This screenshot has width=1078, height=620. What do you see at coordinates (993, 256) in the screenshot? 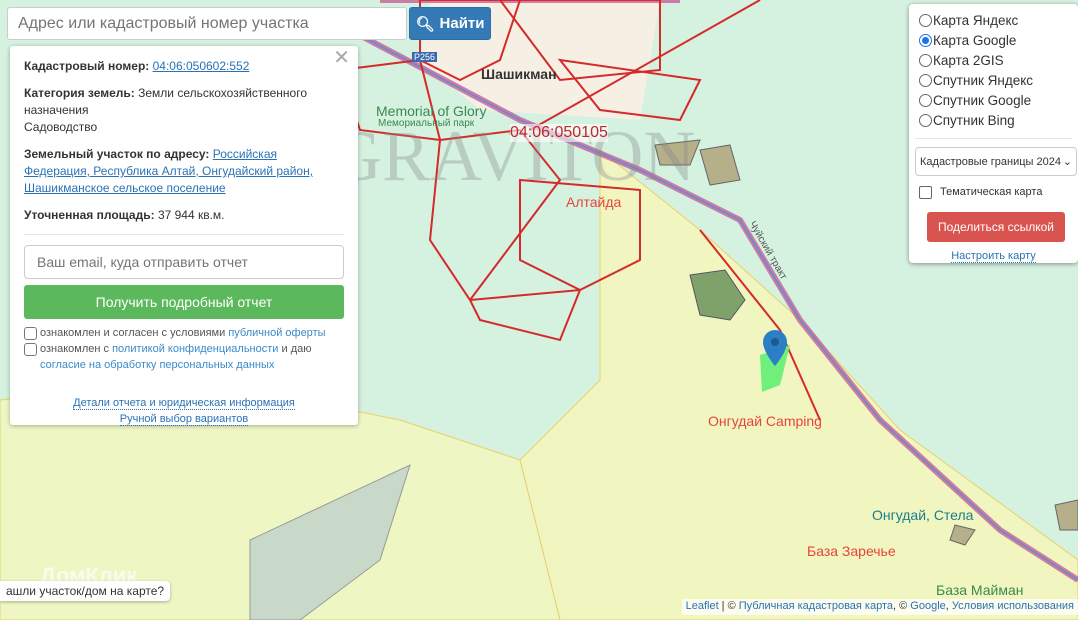
I see `configure-map-link: Настроить карту` at bounding box center [993, 256].